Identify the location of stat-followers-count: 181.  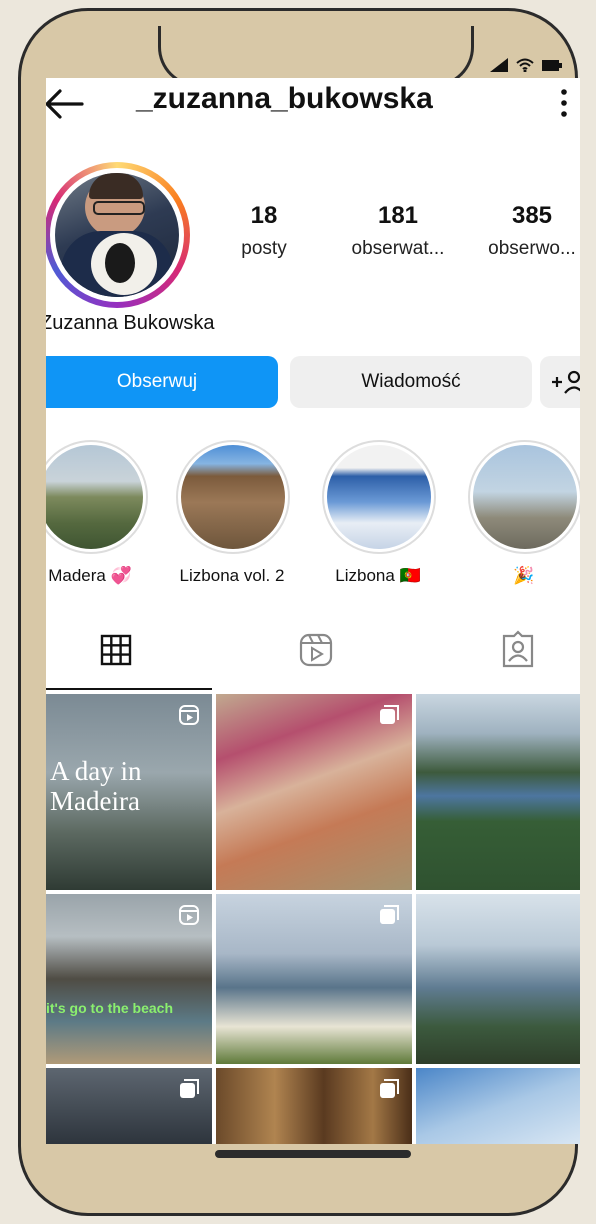
(398, 215).